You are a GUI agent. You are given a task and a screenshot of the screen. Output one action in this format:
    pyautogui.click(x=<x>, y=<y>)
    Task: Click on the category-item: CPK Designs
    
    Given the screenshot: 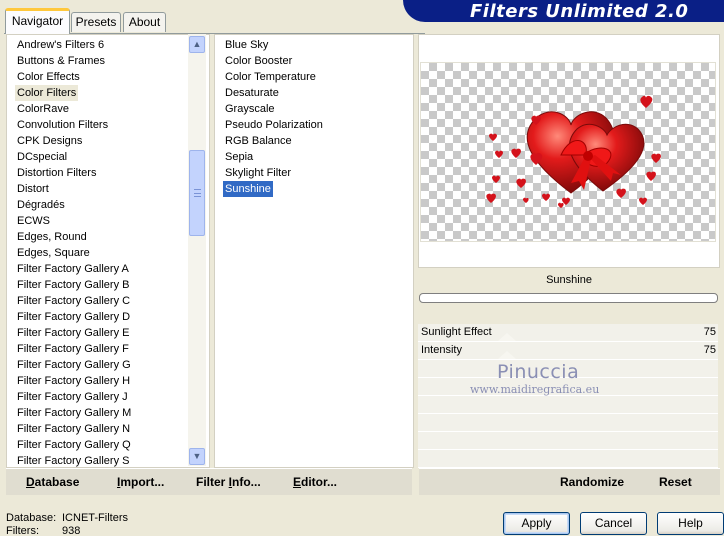 What is the action you would take?
    pyautogui.click(x=49, y=141)
    